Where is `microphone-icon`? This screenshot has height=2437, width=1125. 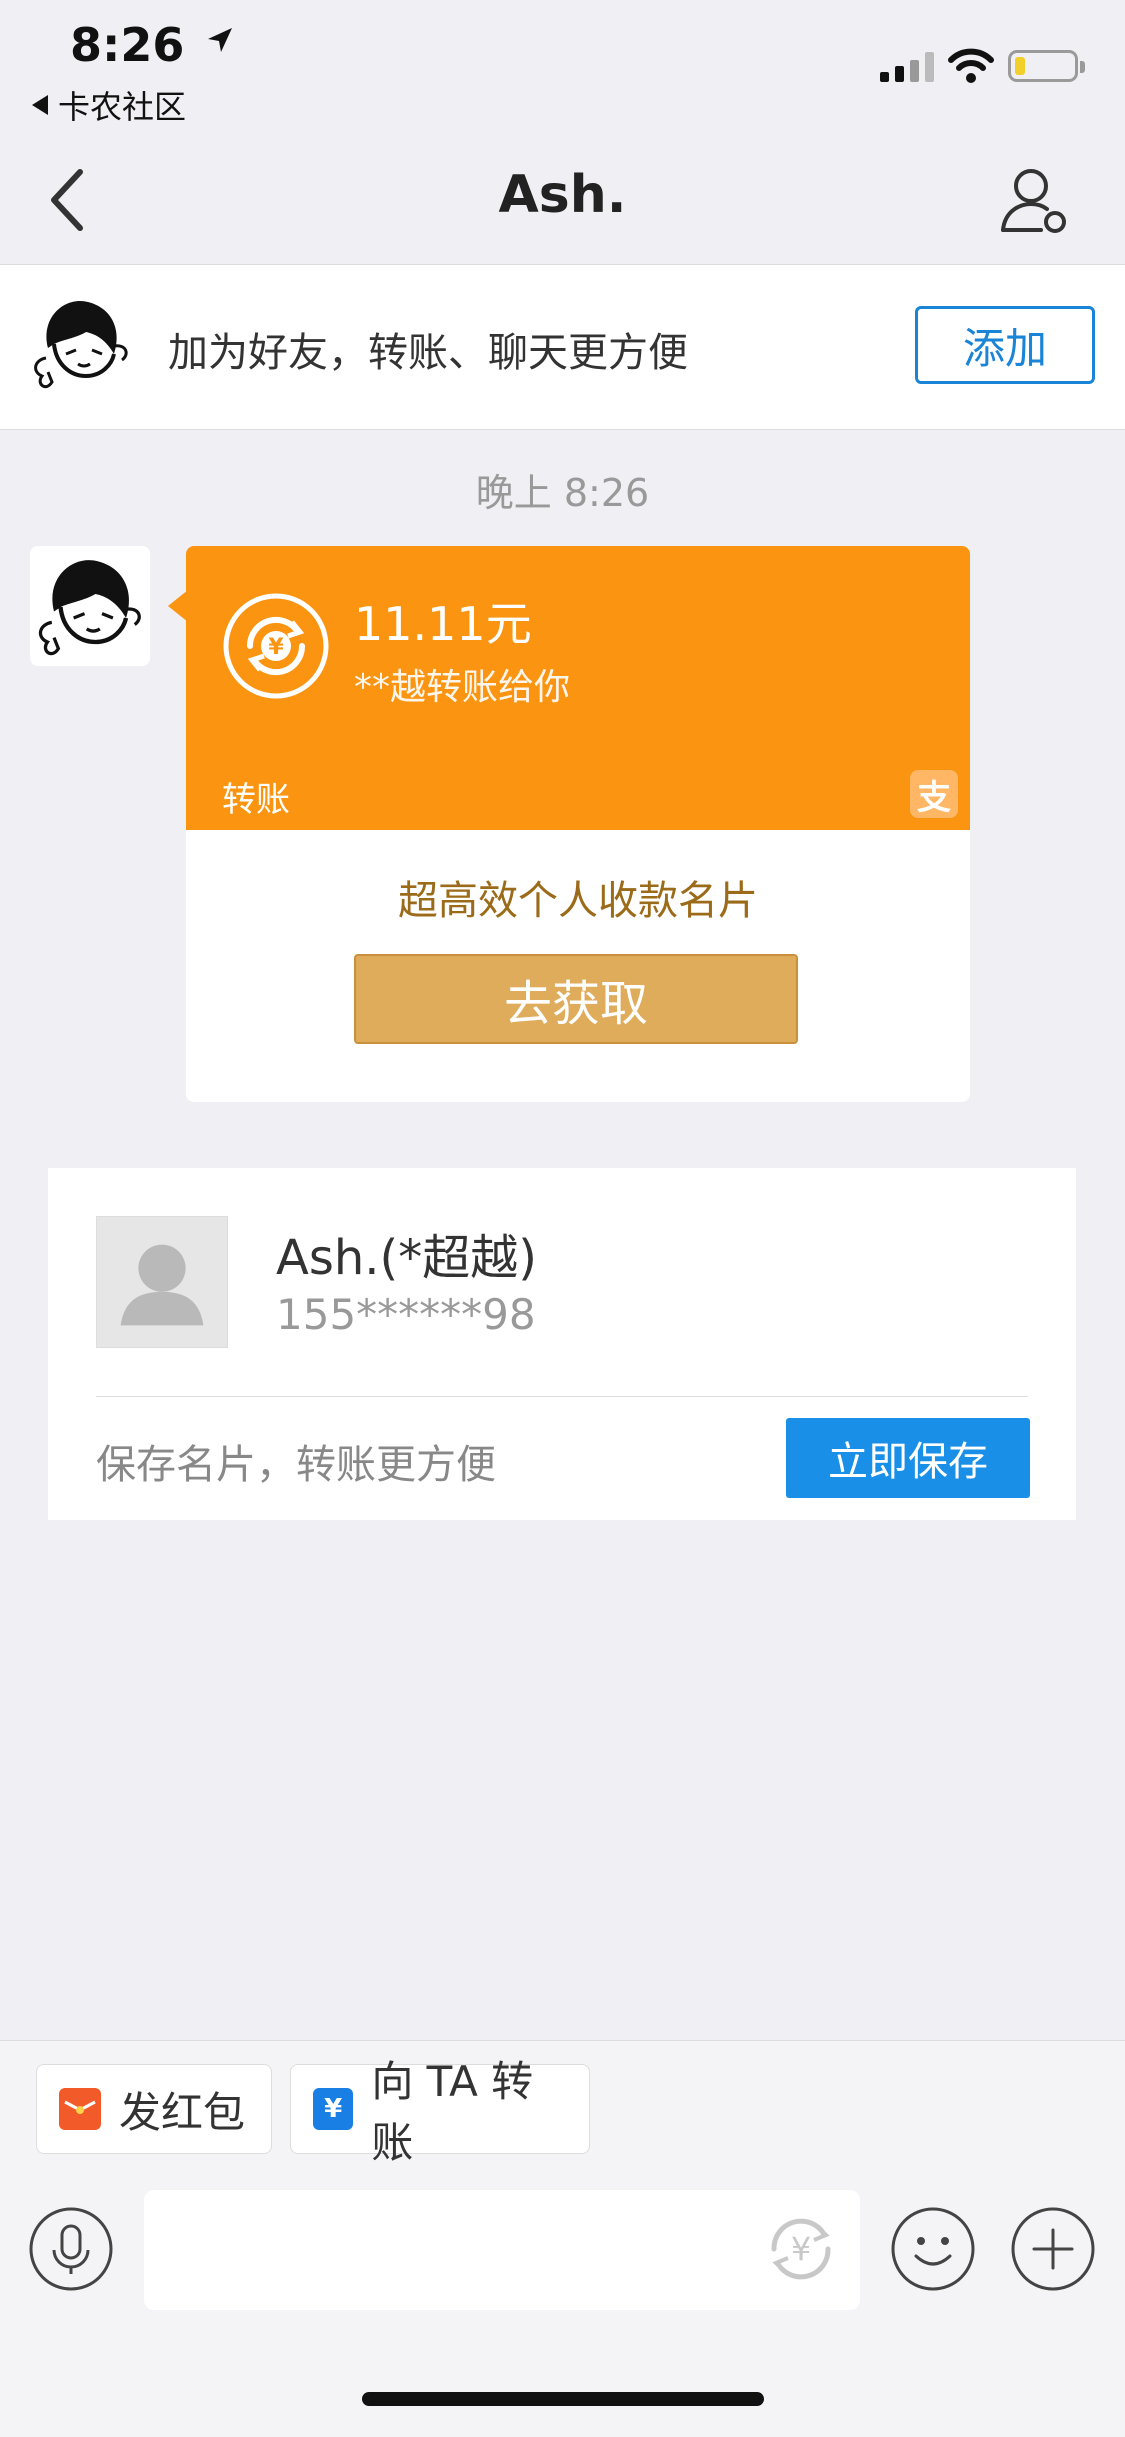 microphone-icon is located at coordinates (71, 2249).